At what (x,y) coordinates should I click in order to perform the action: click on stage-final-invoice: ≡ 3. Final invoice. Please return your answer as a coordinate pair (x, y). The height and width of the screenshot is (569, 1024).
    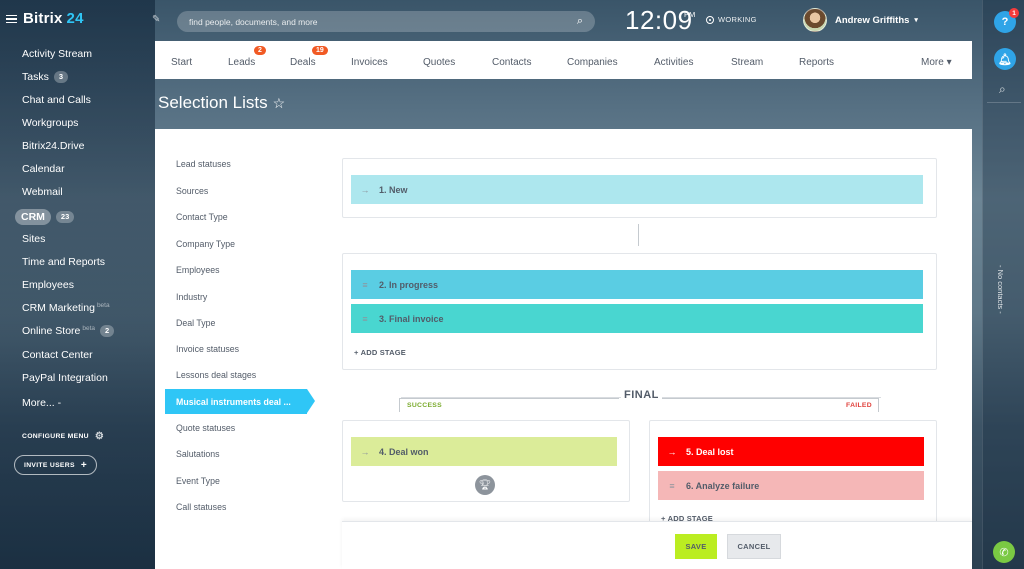
    Looking at the image, I should click on (637, 318).